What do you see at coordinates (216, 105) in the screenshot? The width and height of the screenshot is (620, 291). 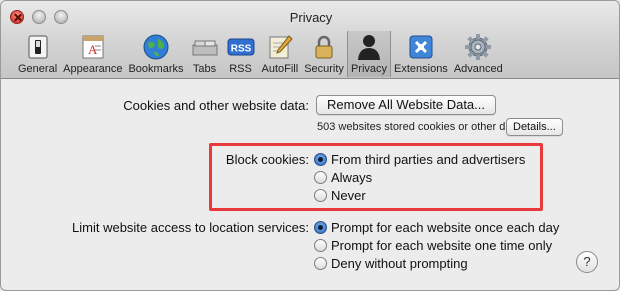 I see `cookies-label: Cookies and other website data:` at bounding box center [216, 105].